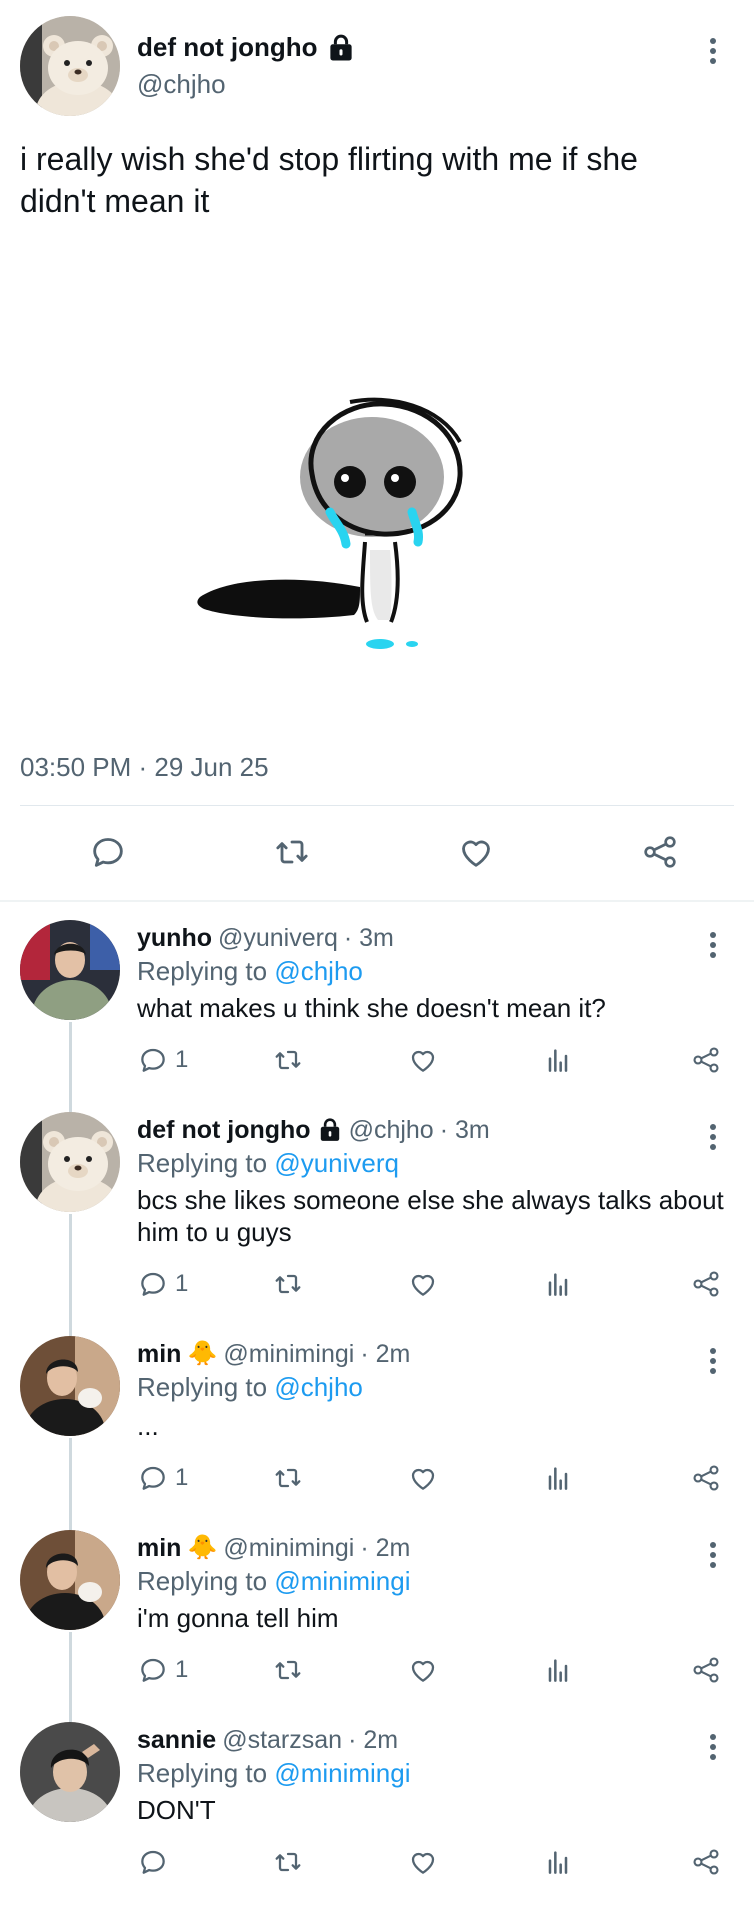 Image resolution: width=754 pixels, height=1920 pixels. Describe the element at coordinates (204, 1862) in the screenshot. I see `reply-button` at that location.